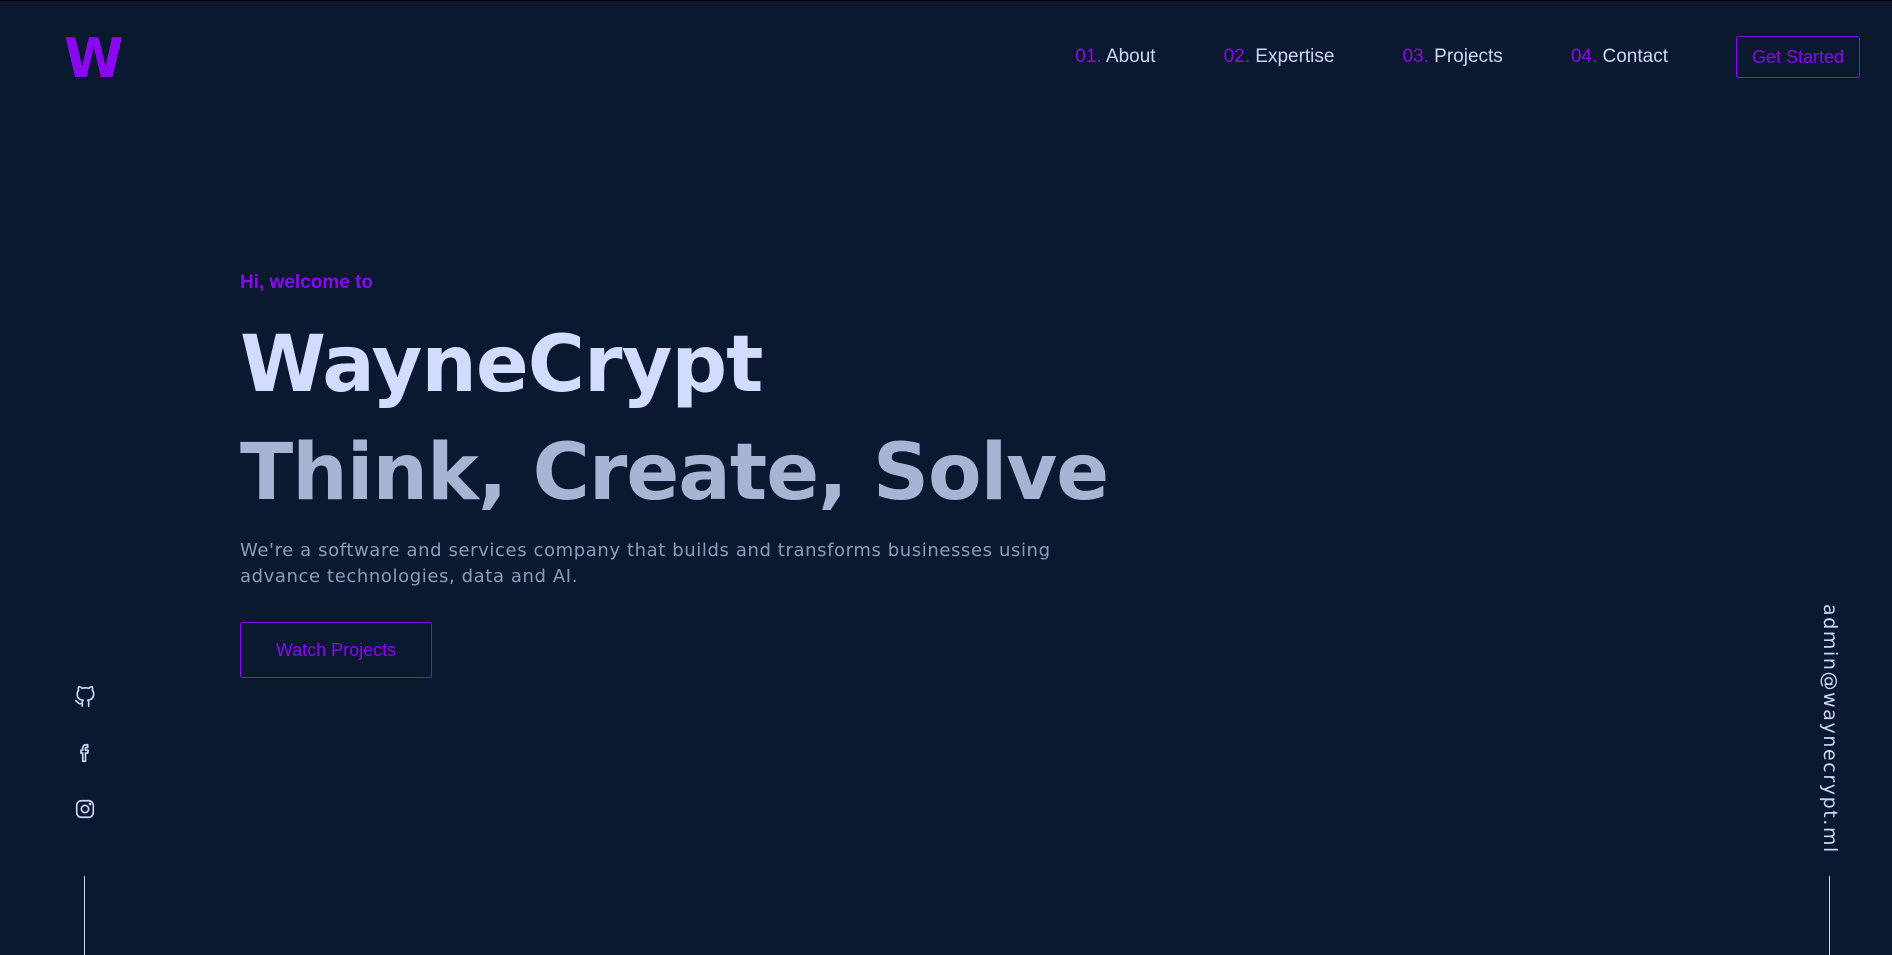  Describe the element at coordinates (946, 0) in the screenshot. I see `top-border` at that location.